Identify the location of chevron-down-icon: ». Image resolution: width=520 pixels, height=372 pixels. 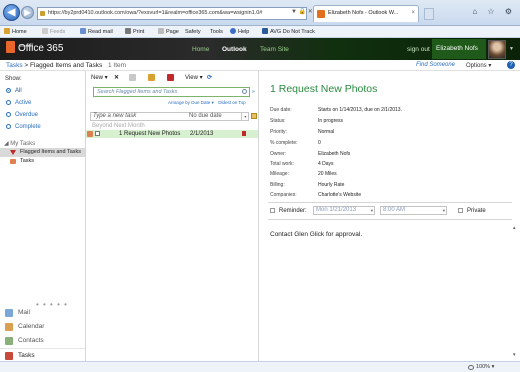
(253, 92).